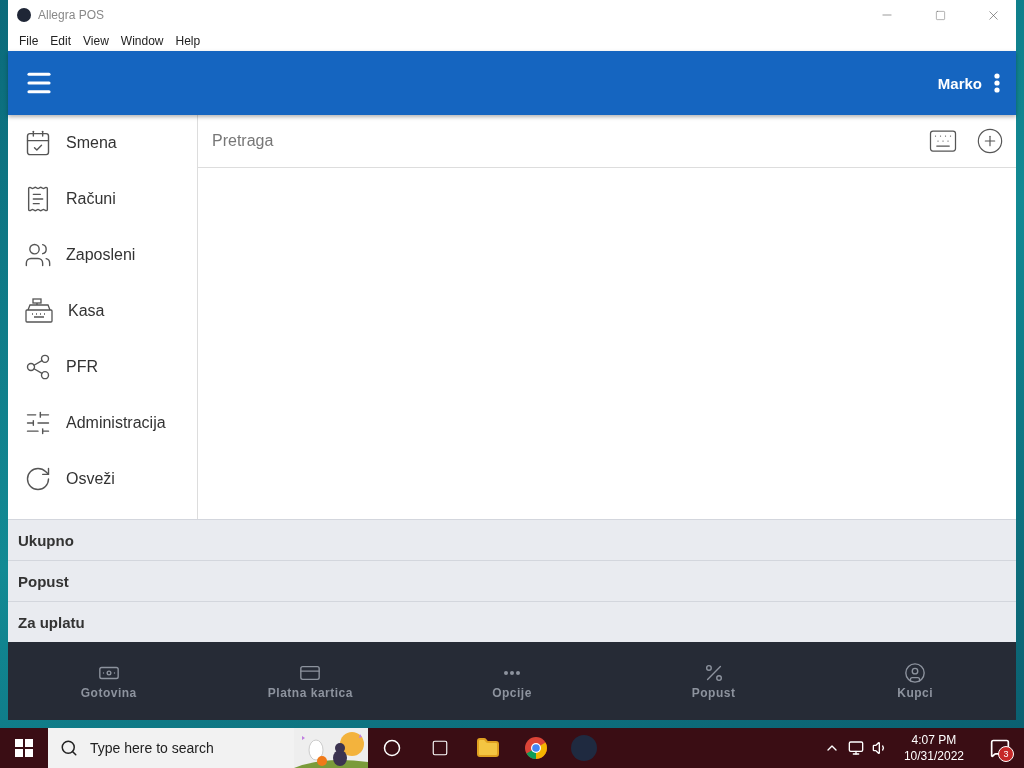 This screenshot has width=1024, height=768. I want to click on payment-action-button: Popust, so click(713, 681).